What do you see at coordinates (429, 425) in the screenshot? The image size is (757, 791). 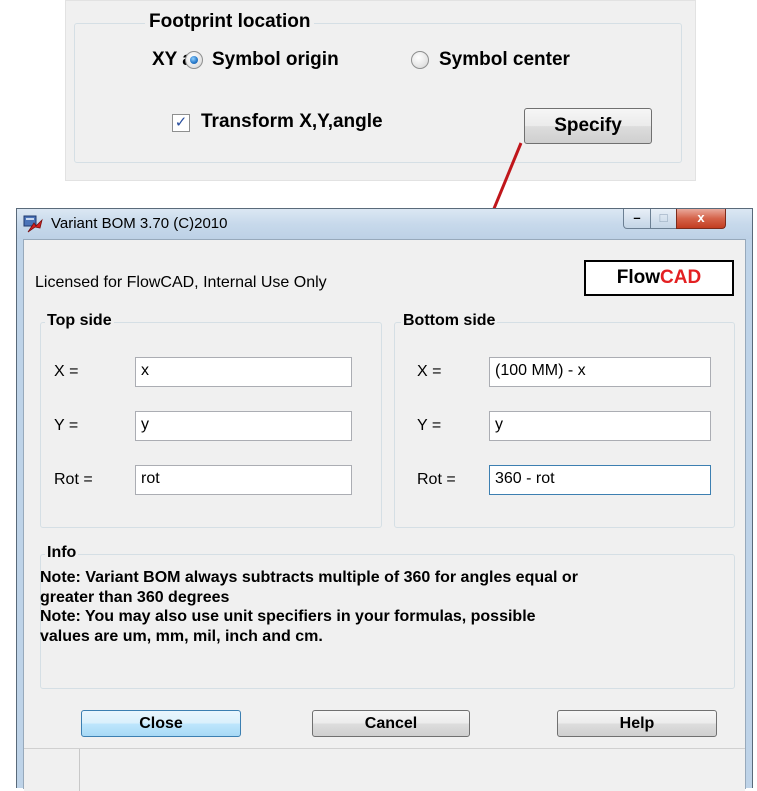 I see `bottom-y-label: Y =` at bounding box center [429, 425].